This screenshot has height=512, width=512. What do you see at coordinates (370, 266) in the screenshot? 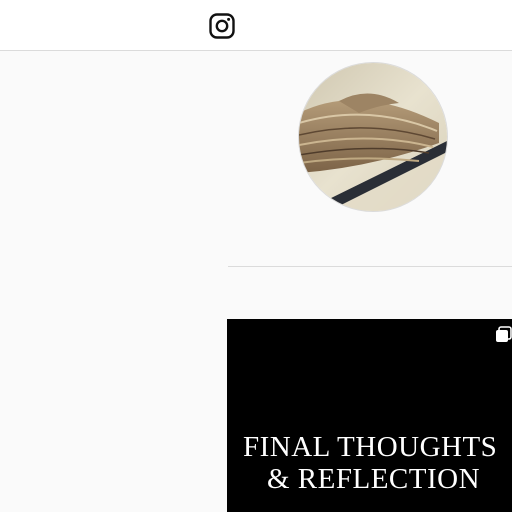
I see `section-divider` at bounding box center [370, 266].